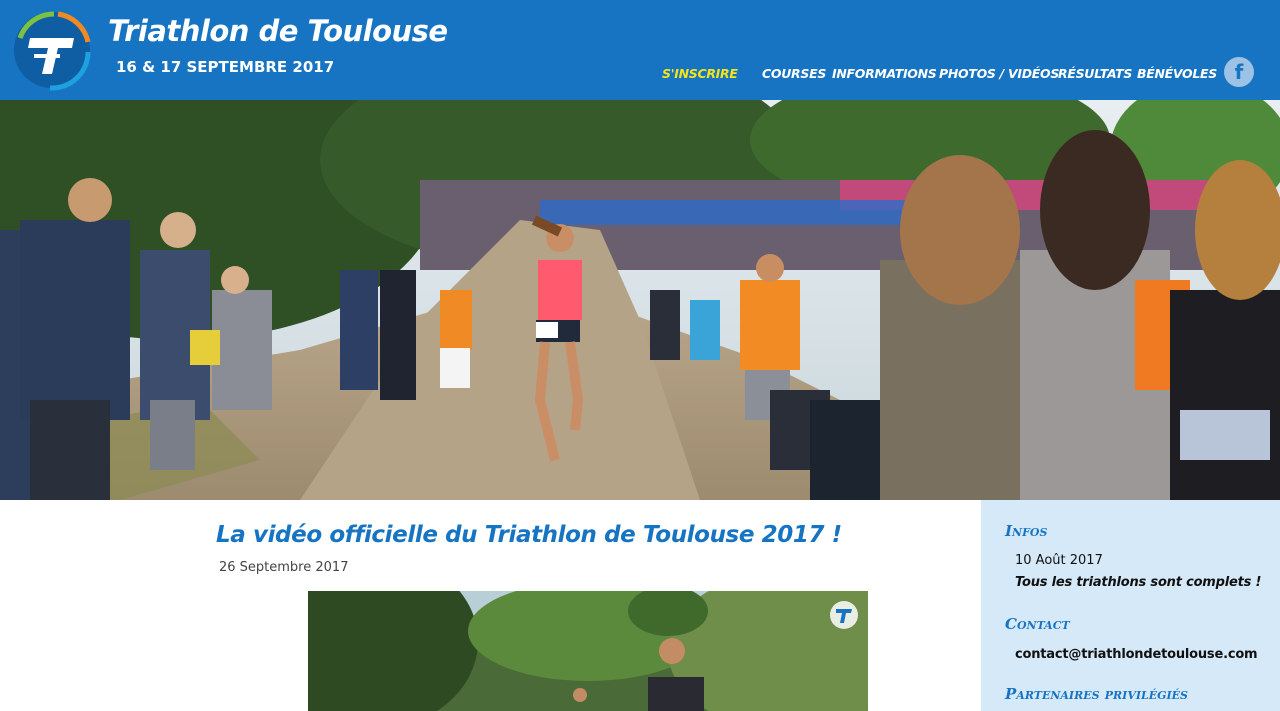 Image resolution: width=1280 pixels, height=711 pixels. What do you see at coordinates (700, 73) in the screenshot?
I see `nav-item-sinscrire: S'INSCRIRE` at bounding box center [700, 73].